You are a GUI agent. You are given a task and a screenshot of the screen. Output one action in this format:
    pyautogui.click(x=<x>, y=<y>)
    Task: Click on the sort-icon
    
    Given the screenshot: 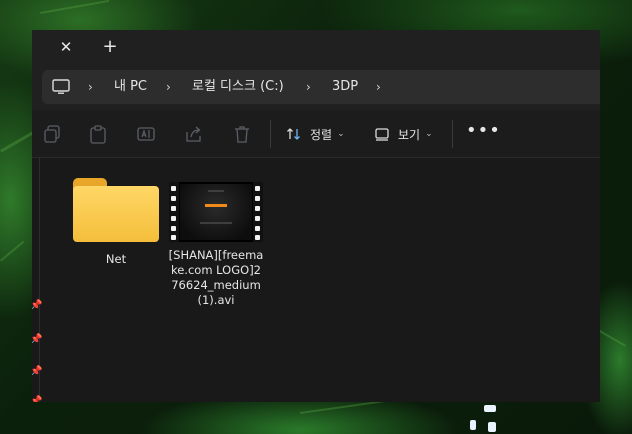 What is the action you would take?
    pyautogui.click(x=293, y=134)
    